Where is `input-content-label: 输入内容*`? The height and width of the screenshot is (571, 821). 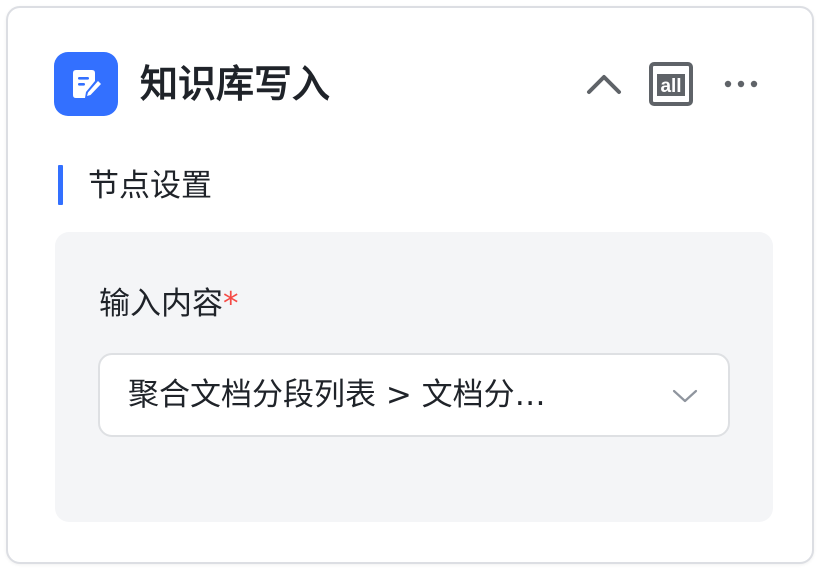 input-content-label: 输入内容* is located at coordinates (169, 304).